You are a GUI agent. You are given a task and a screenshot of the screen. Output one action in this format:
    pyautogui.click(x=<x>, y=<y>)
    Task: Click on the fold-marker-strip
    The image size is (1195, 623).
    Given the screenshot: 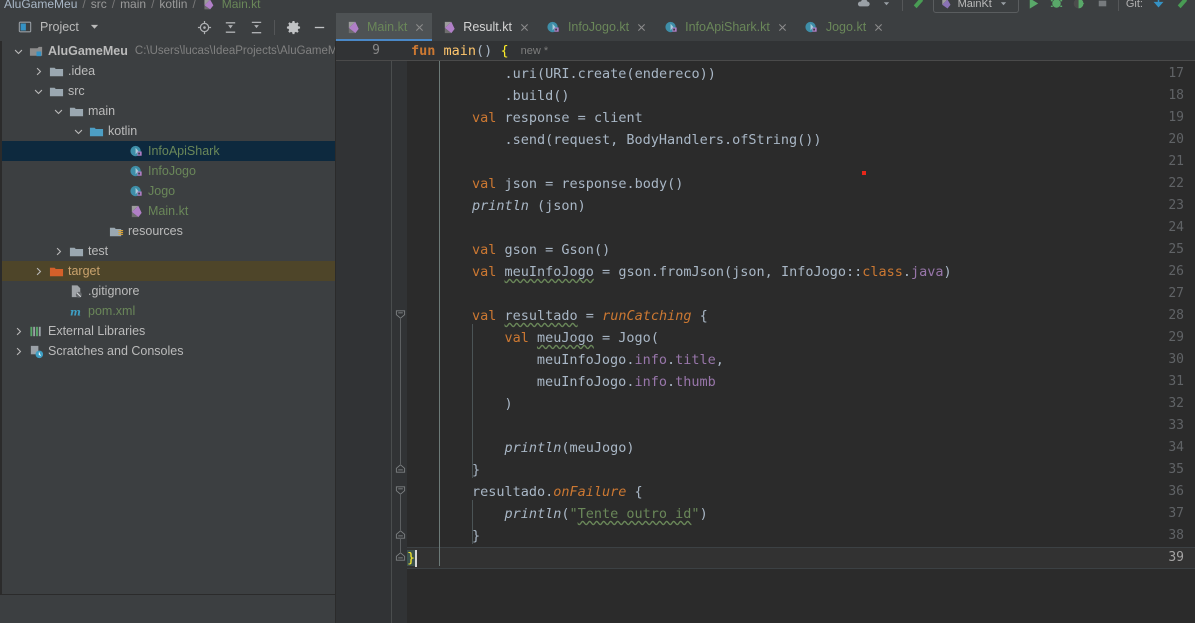 What is the action you would take?
    pyautogui.click(x=399, y=341)
    